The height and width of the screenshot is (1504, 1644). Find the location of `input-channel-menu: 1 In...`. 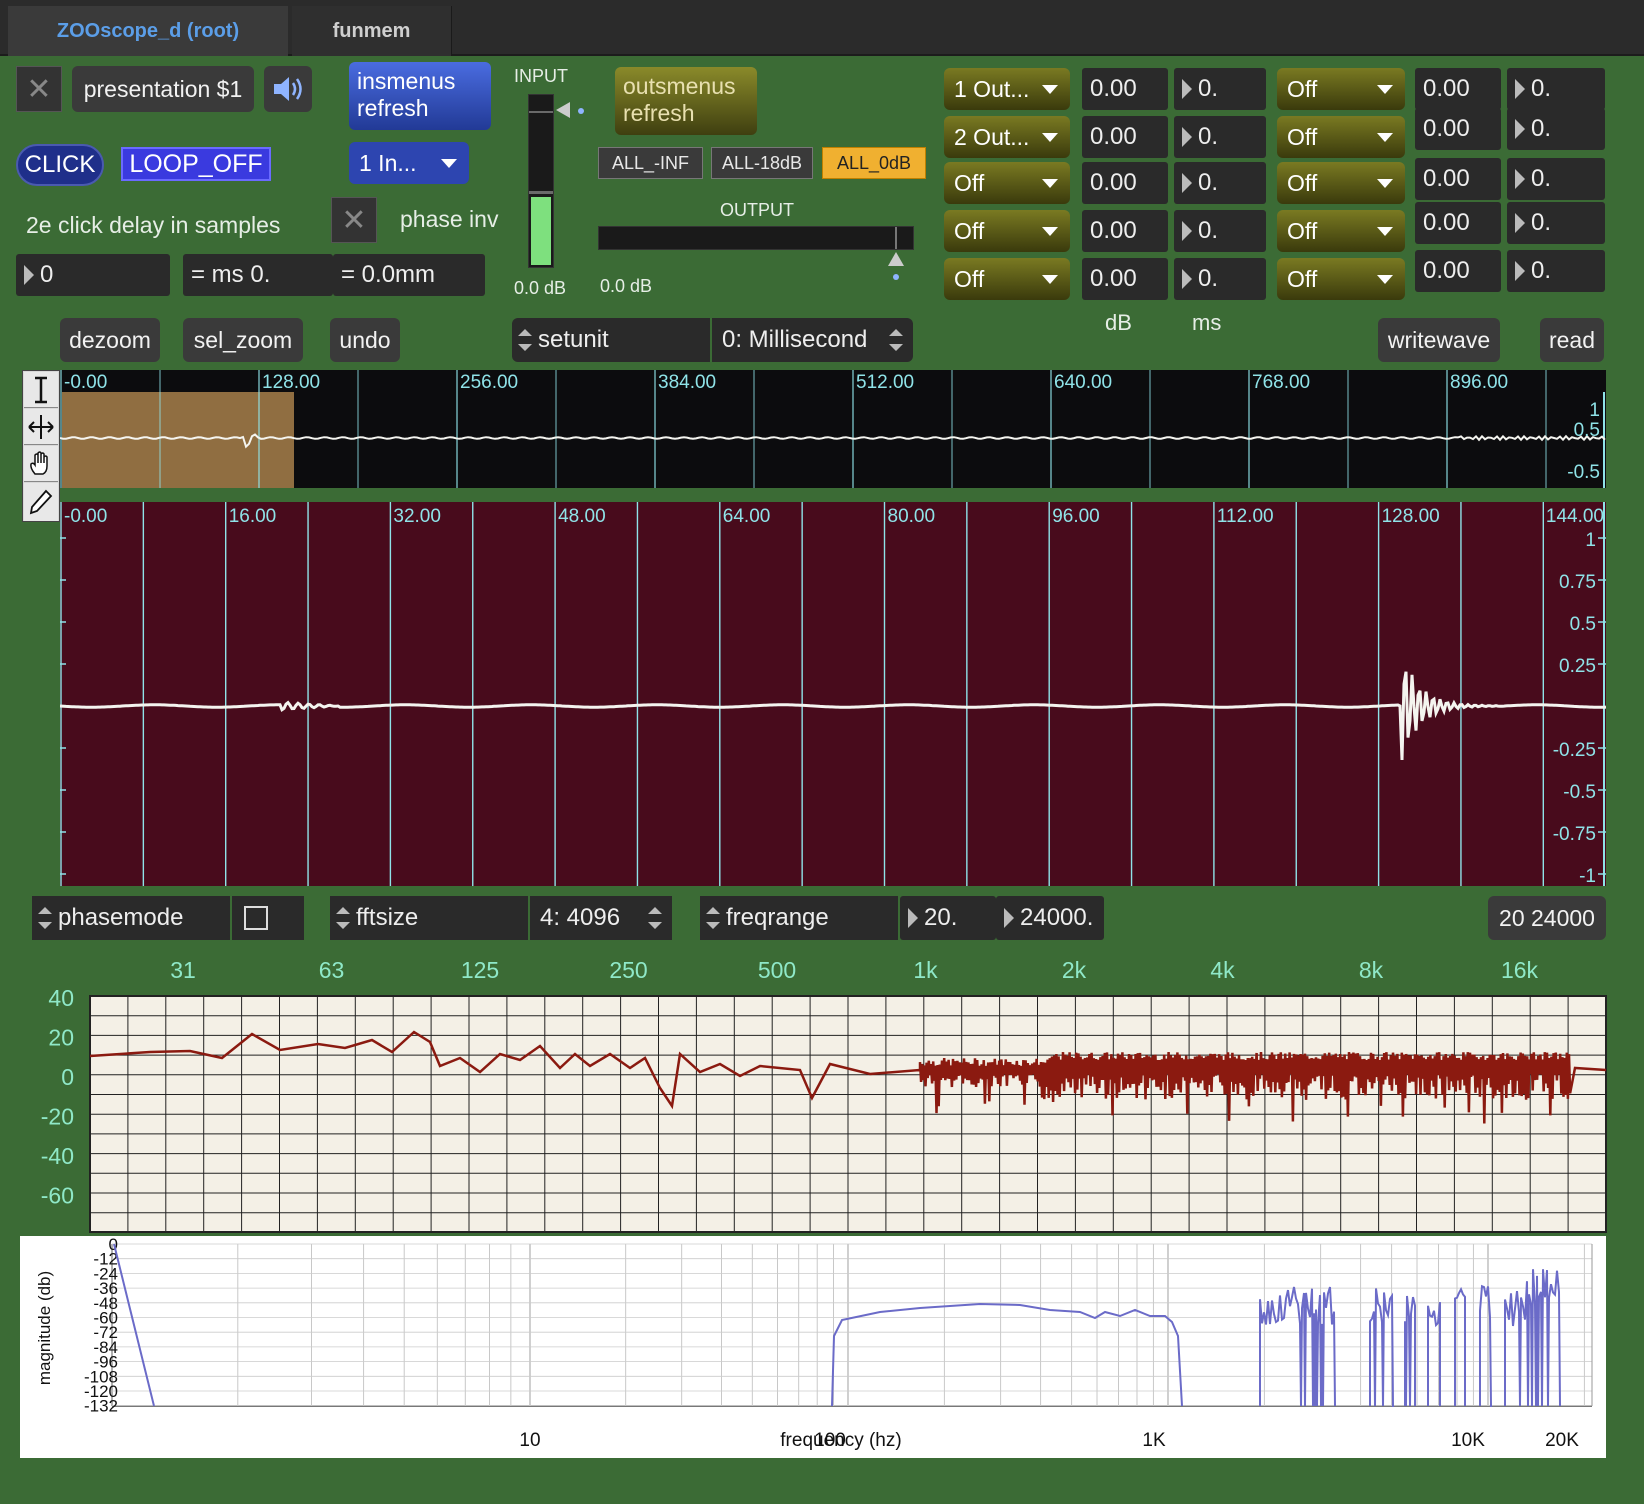

input-channel-menu: 1 In... is located at coordinates (409, 163).